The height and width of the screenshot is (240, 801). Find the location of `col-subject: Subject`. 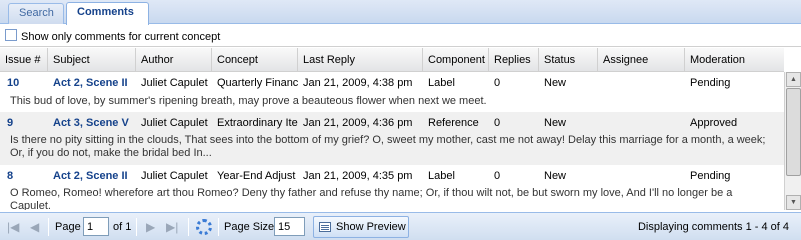

col-subject: Subject is located at coordinates (92, 60).